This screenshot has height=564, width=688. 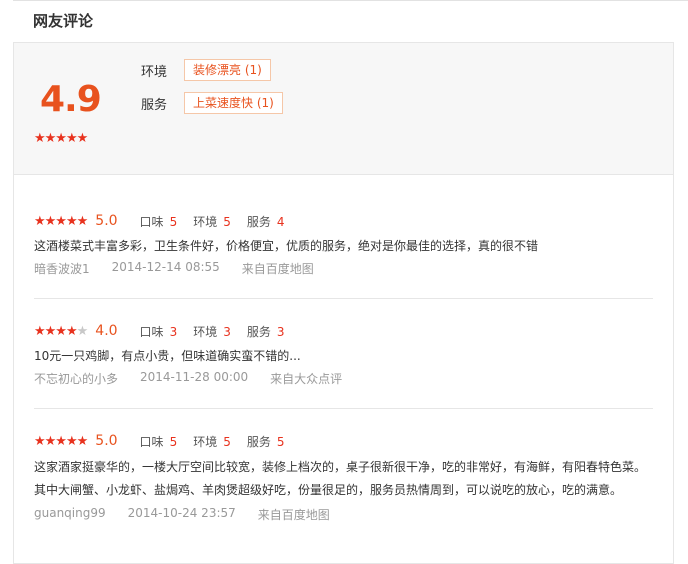 I want to click on review-user: 暗香波波1, so click(x=62, y=268).